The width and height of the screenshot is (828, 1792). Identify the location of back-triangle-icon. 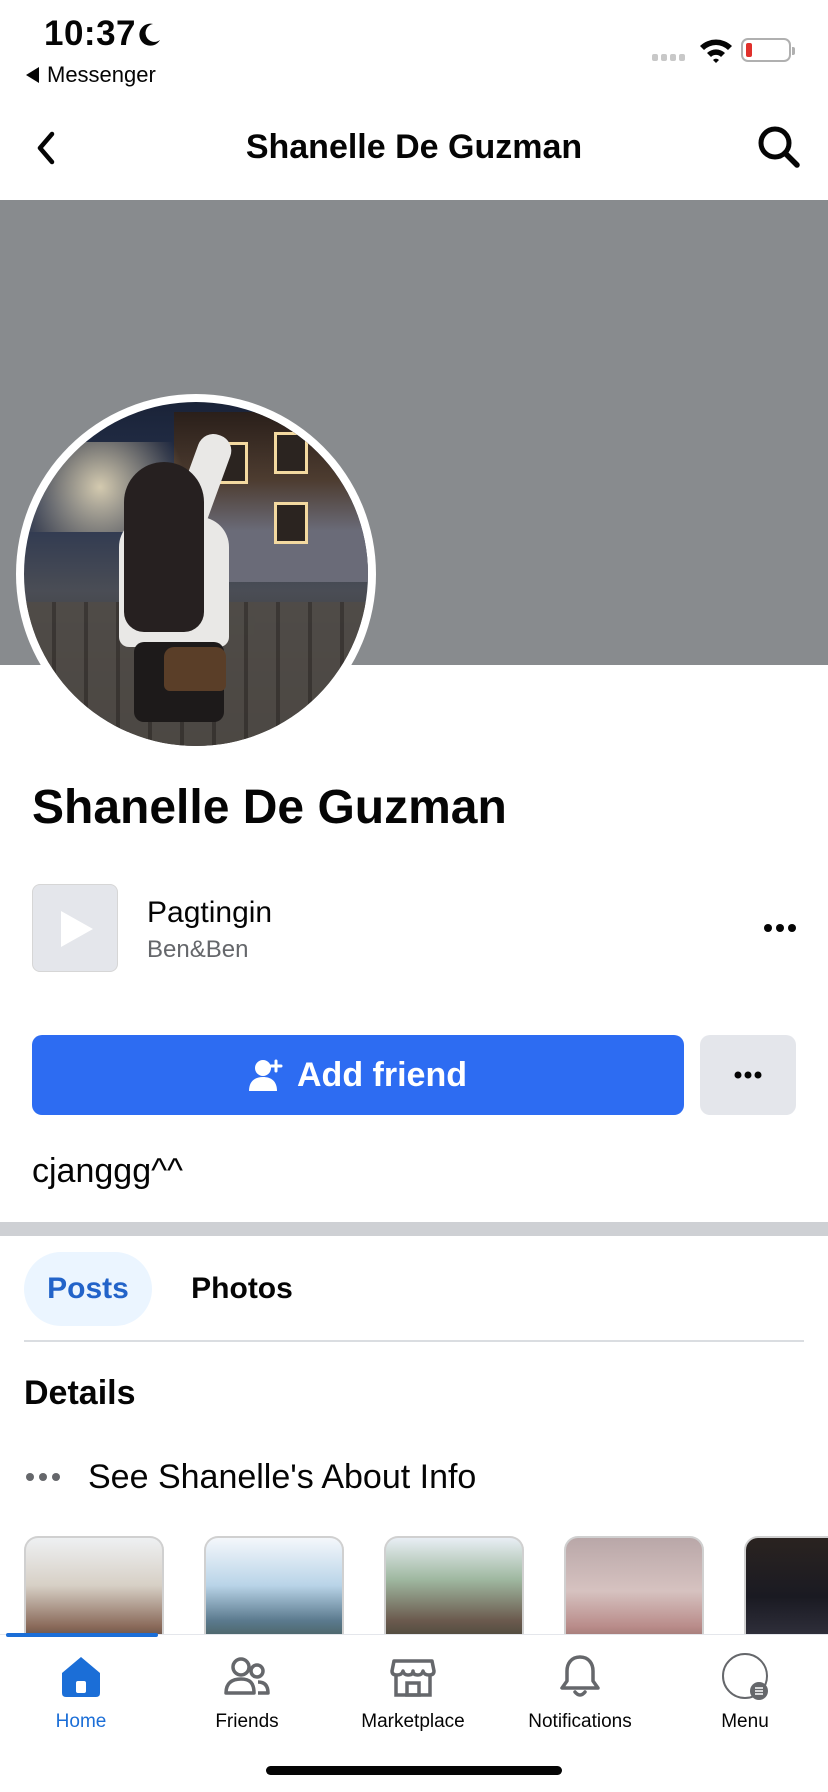
(32, 75).